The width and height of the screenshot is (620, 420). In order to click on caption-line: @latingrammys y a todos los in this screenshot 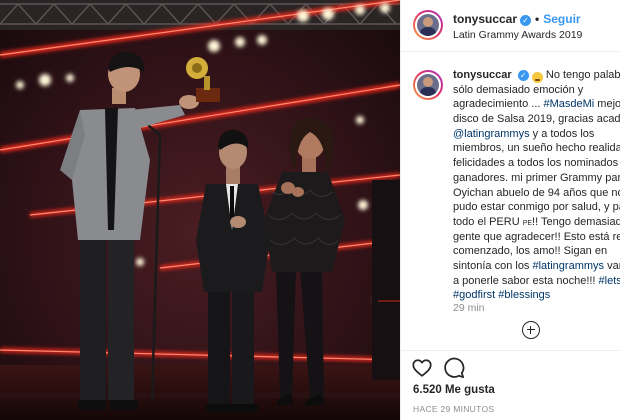, I will do `click(536, 134)`.